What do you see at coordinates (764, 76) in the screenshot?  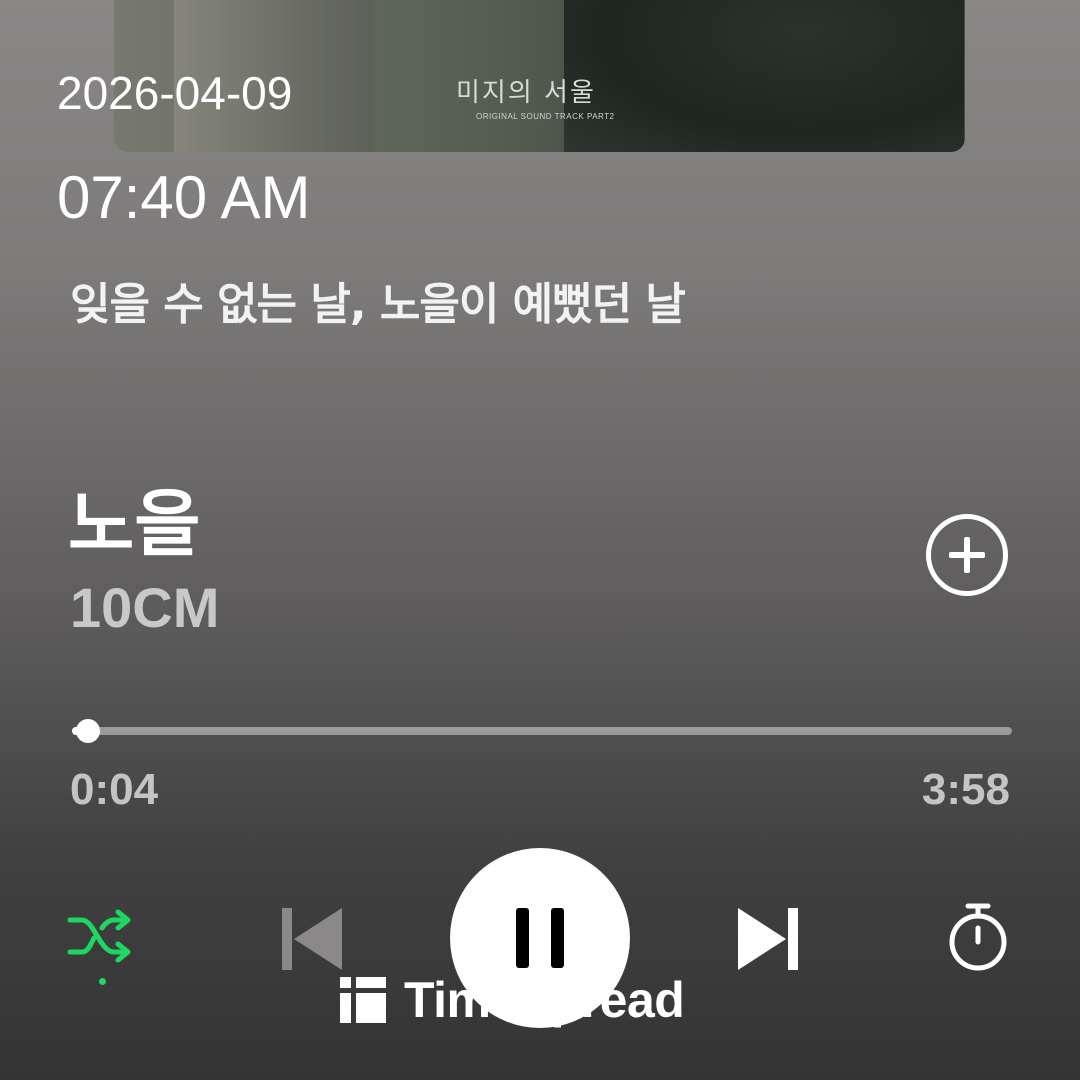 I see `album-art-figure-right` at bounding box center [764, 76].